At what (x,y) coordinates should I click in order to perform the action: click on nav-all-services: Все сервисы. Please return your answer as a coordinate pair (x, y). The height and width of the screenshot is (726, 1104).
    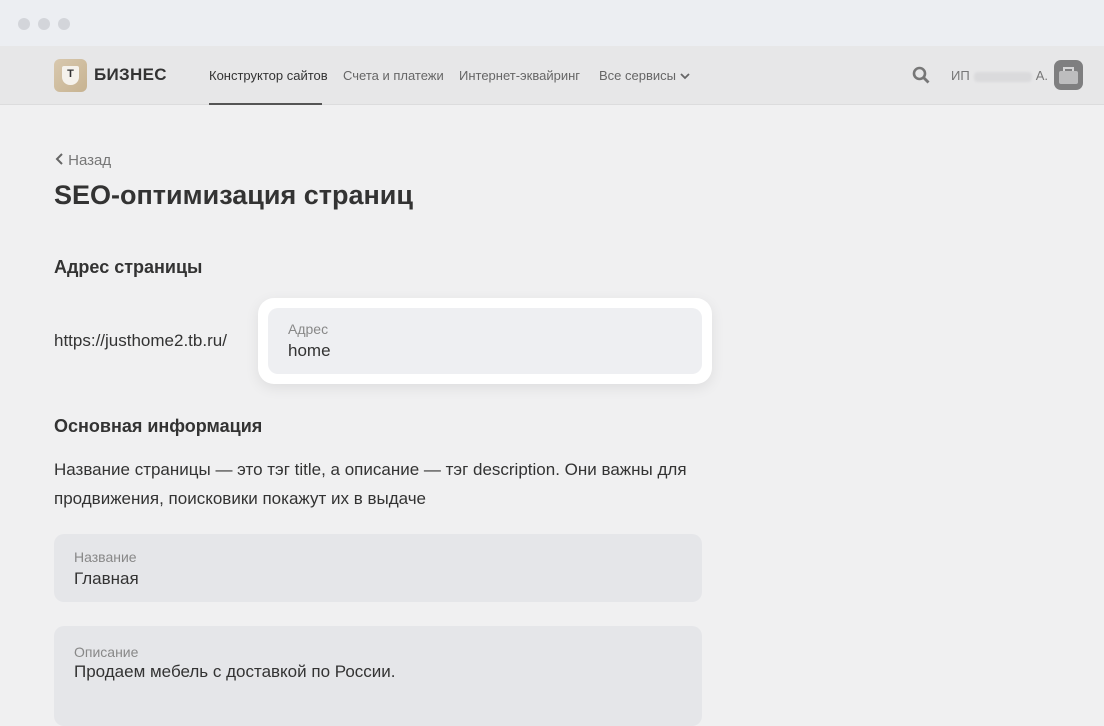
    Looking at the image, I should click on (644, 75).